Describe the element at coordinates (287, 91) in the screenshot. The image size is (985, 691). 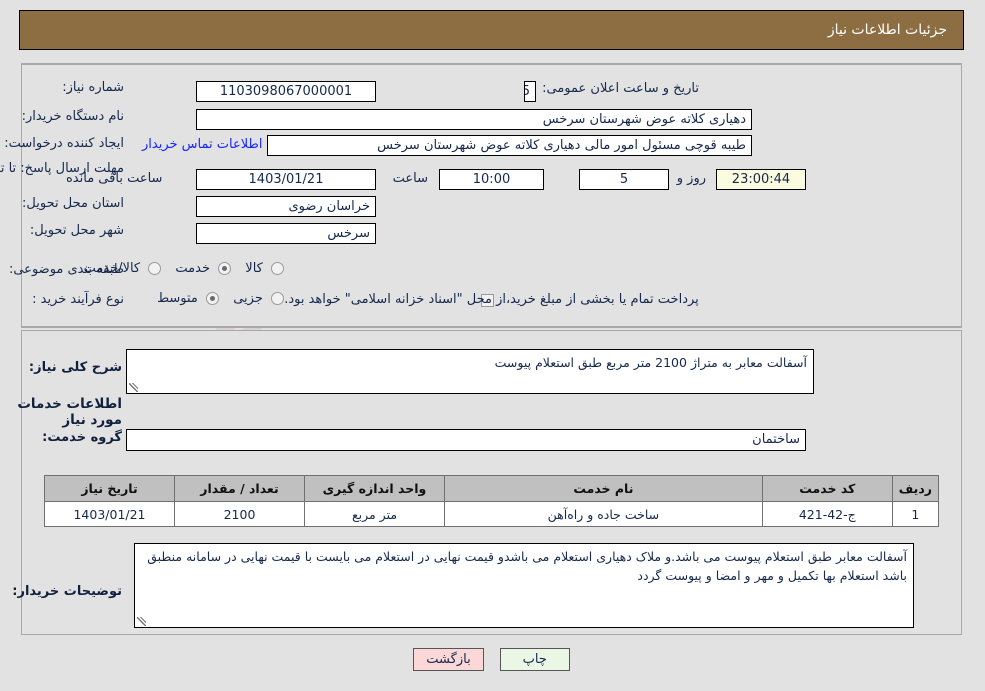
I see `need-number-value: 1103098067000001` at that location.